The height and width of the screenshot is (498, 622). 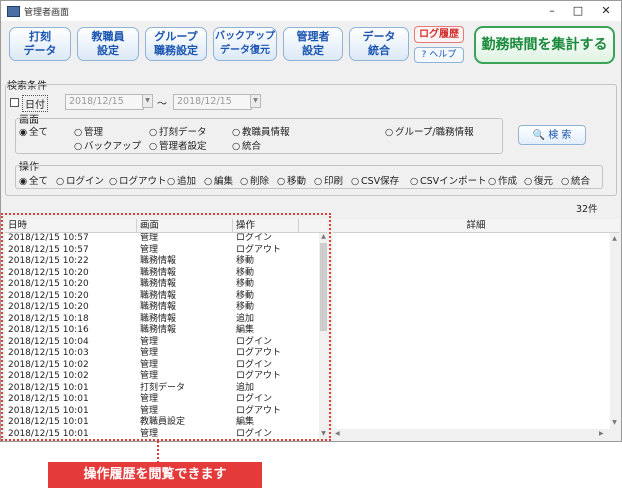 I want to click on staff-settings-button: 教職員 設定, so click(x=108, y=44).